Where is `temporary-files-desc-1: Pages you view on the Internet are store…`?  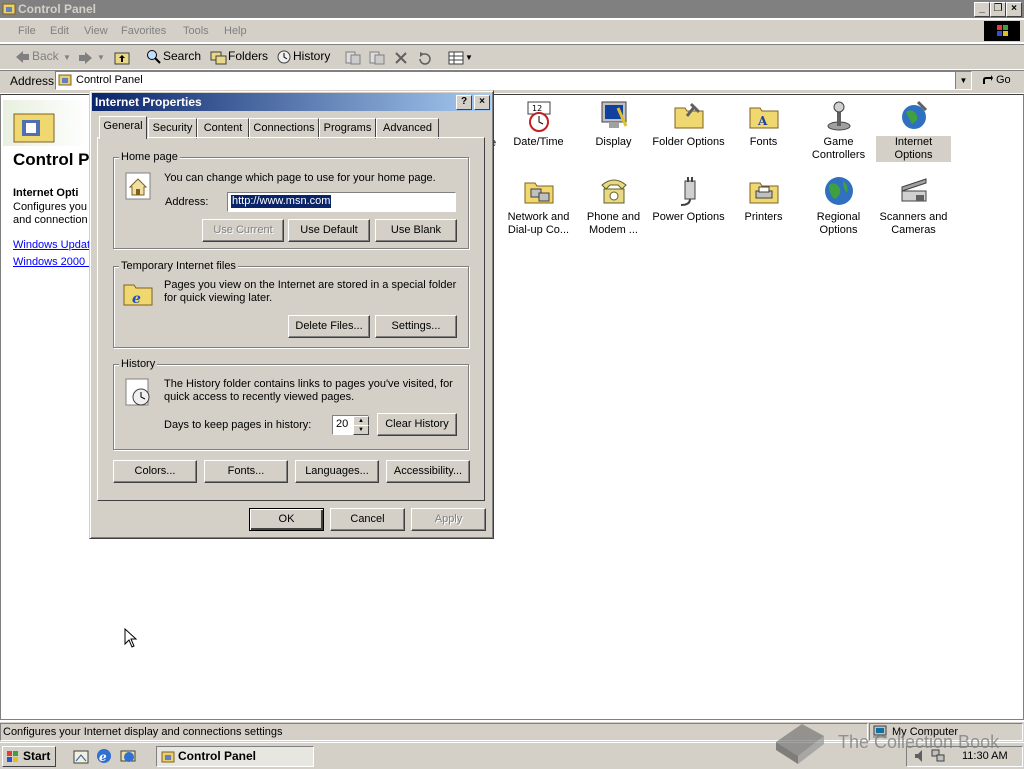 temporary-files-desc-1: Pages you view on the Internet are store… is located at coordinates (310, 285).